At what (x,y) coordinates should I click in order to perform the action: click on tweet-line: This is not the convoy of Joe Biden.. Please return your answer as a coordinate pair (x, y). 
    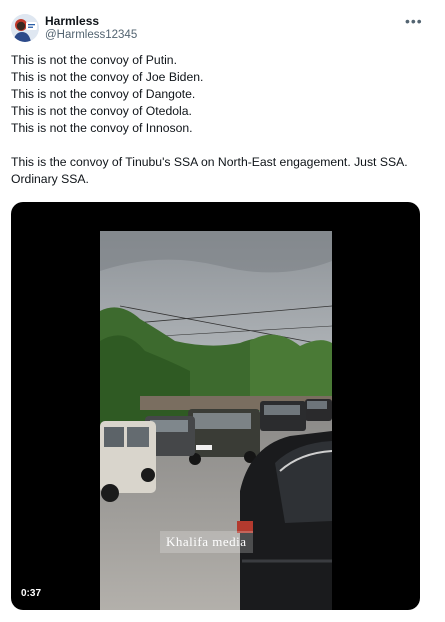
    Looking at the image, I should click on (107, 77).